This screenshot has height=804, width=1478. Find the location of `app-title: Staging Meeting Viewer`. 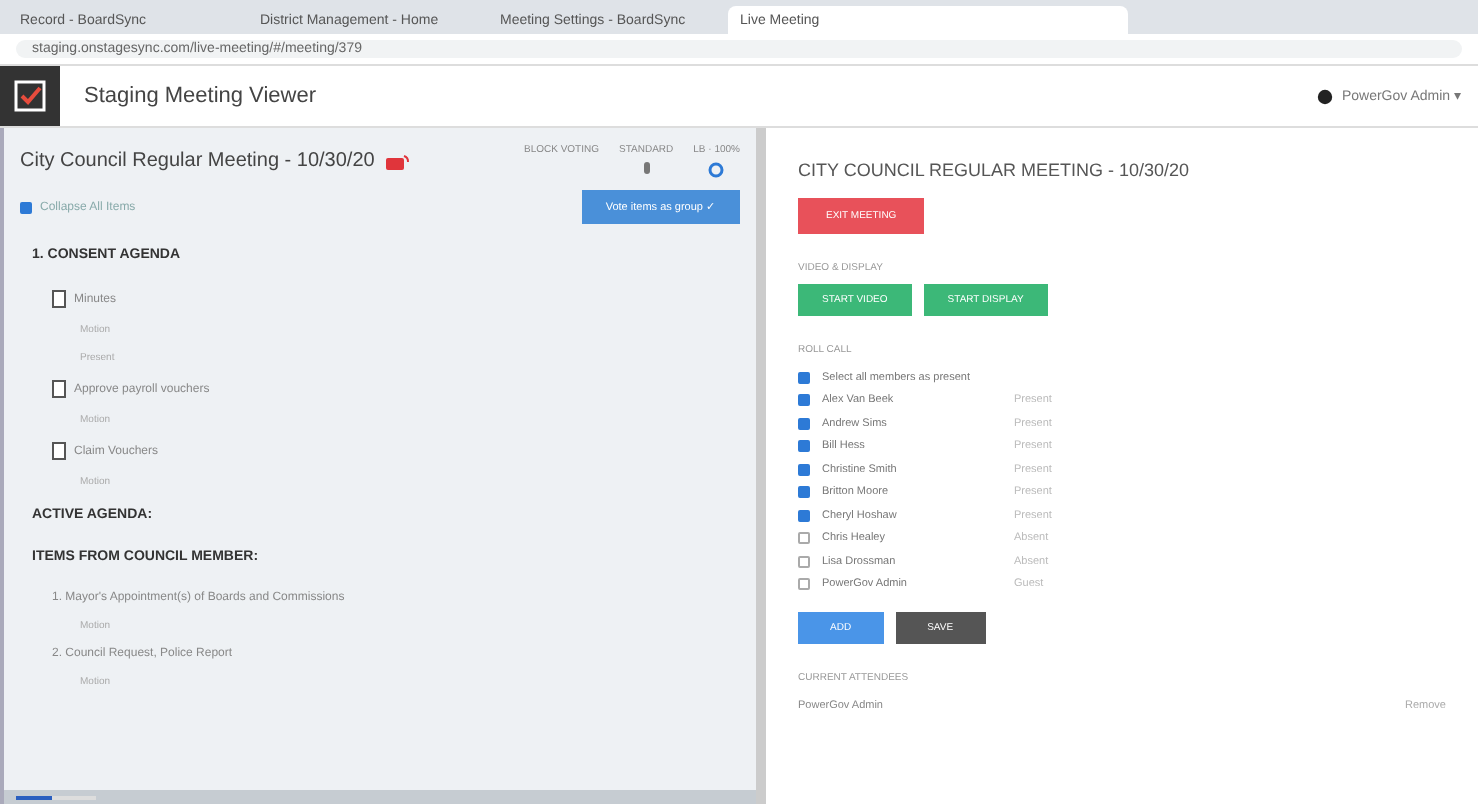

app-title: Staging Meeting Viewer is located at coordinates (200, 96).